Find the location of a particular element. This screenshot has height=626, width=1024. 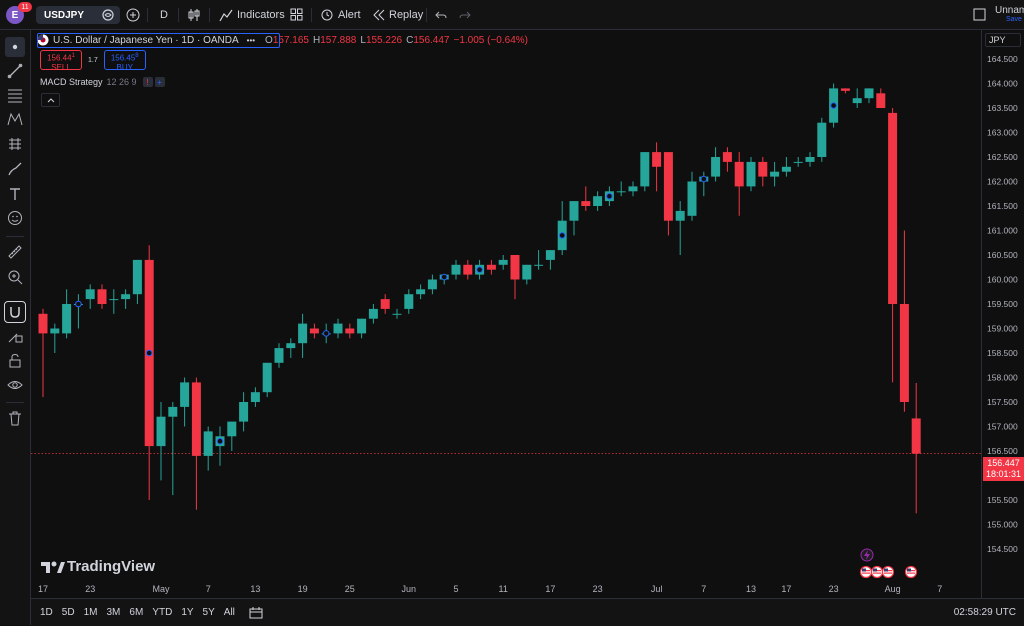

candles-icon is located at coordinates (194, 15).